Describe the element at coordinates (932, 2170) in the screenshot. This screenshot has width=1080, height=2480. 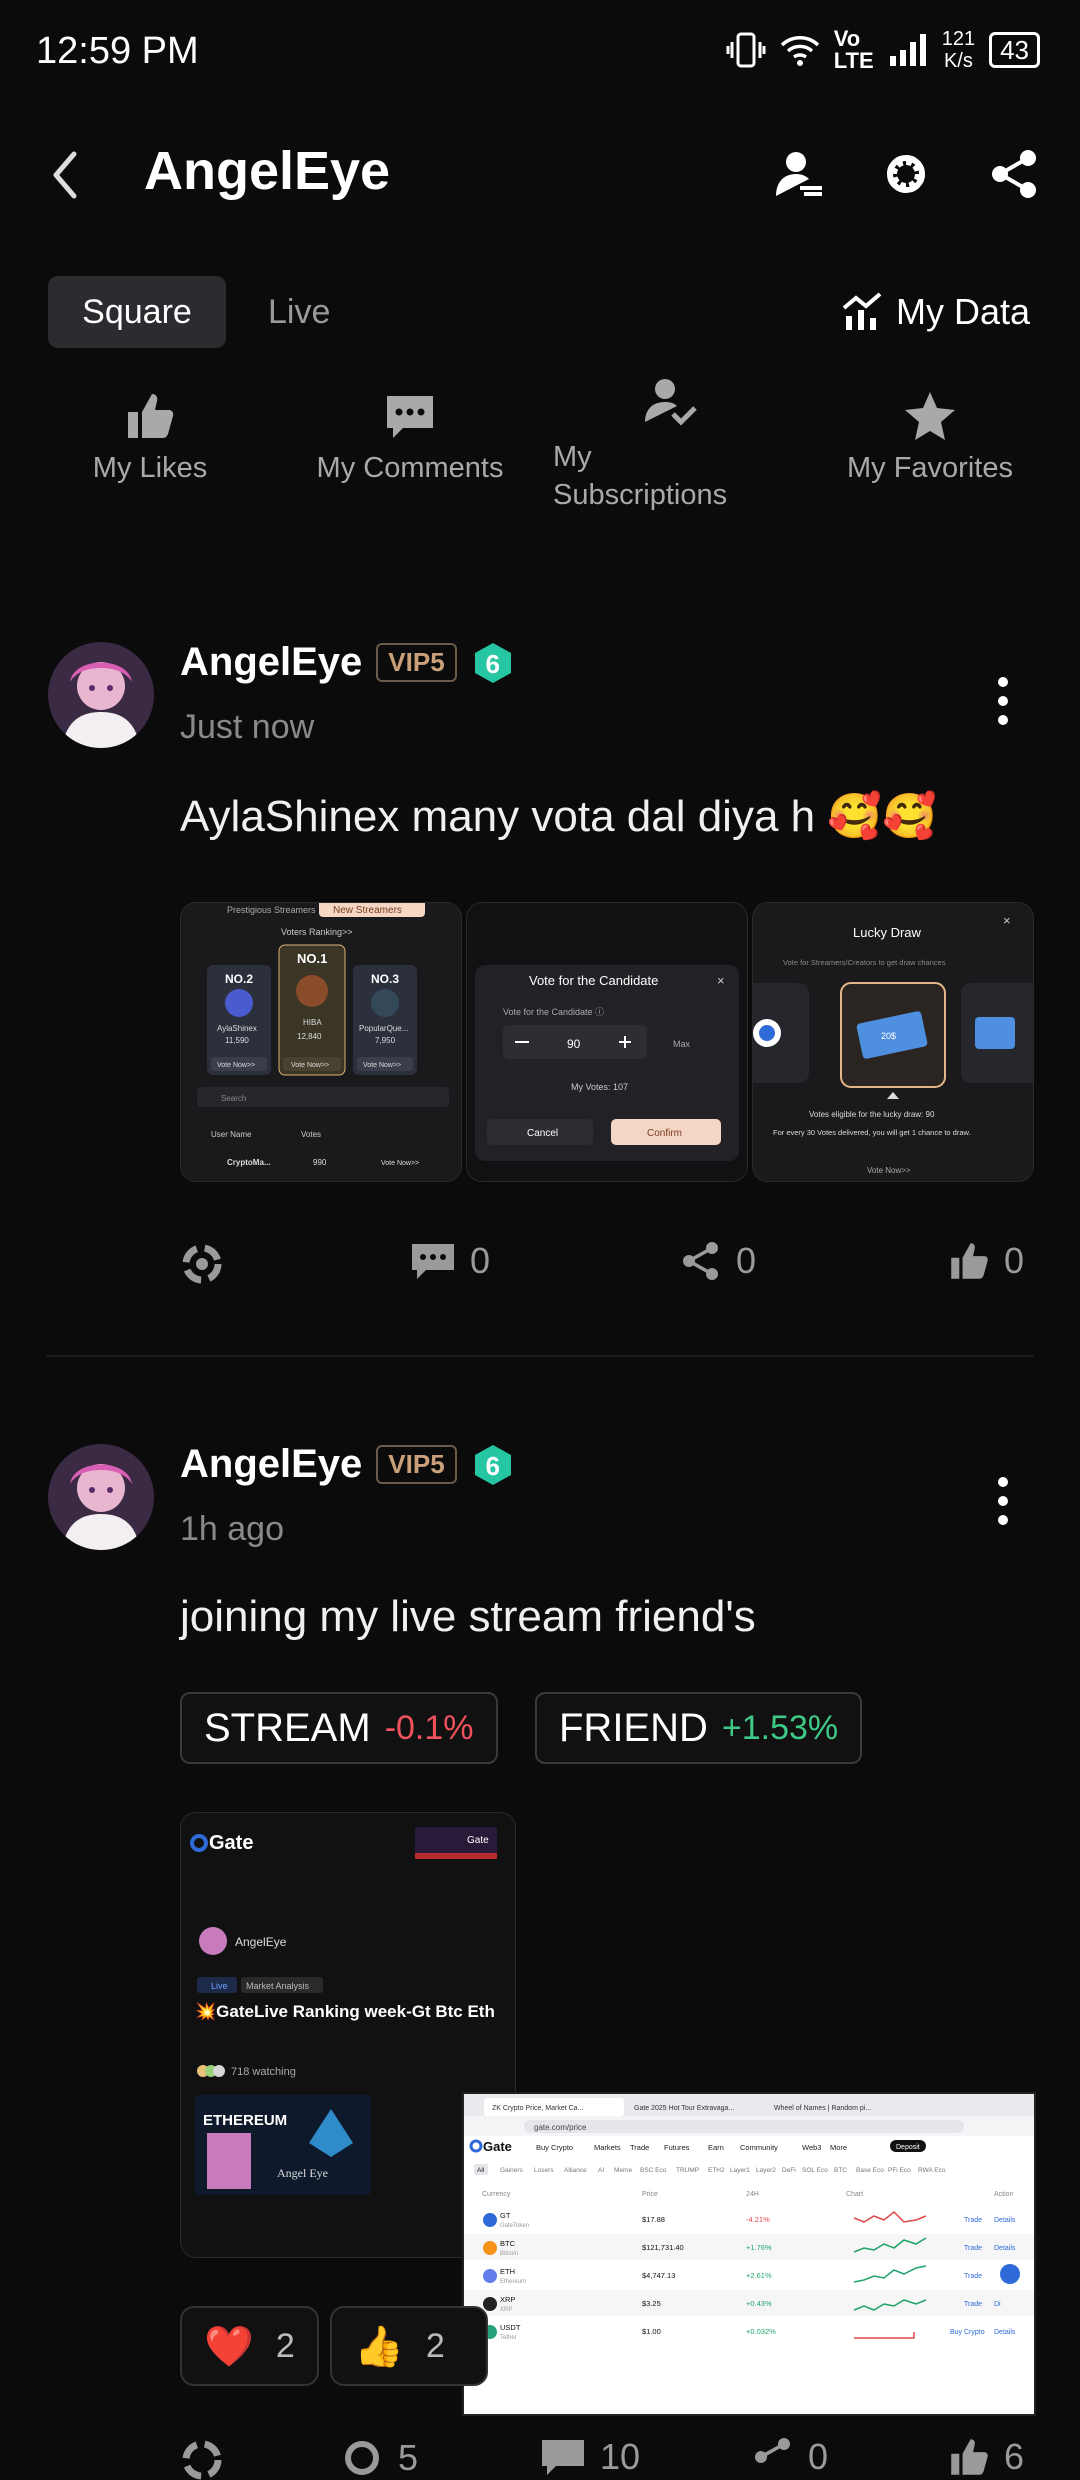
I see `pip-filter-16: RWA Eco` at that location.